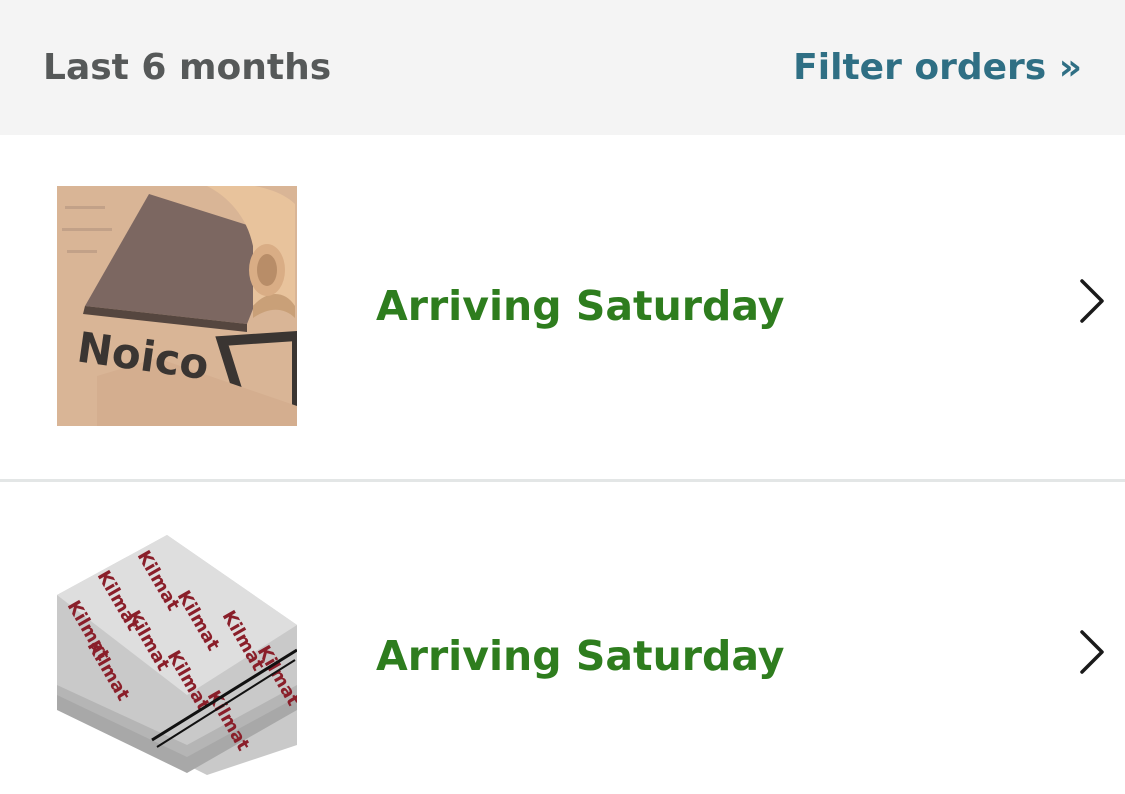 The width and height of the screenshot is (1125, 794). What do you see at coordinates (177, 306) in the screenshot?
I see `noico-product-thumbnail: Noico` at bounding box center [177, 306].